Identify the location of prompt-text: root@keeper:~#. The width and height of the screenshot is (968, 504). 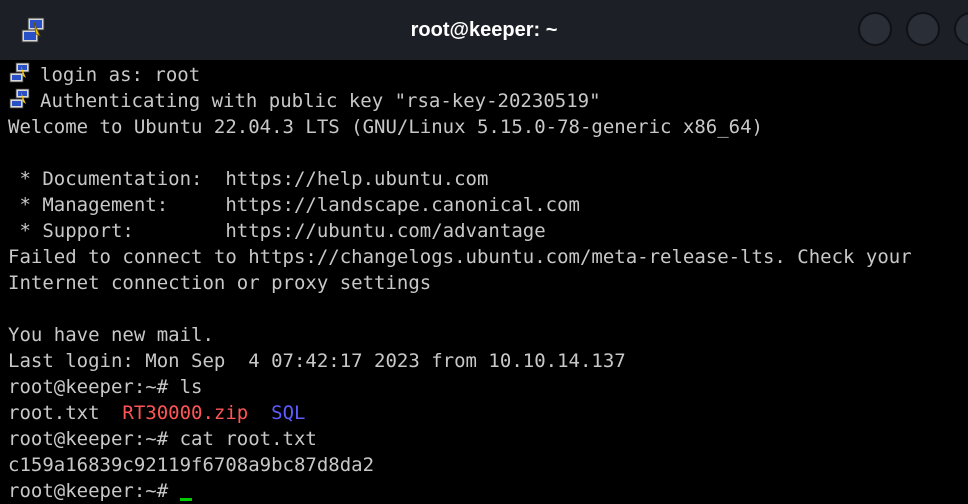
(94, 491).